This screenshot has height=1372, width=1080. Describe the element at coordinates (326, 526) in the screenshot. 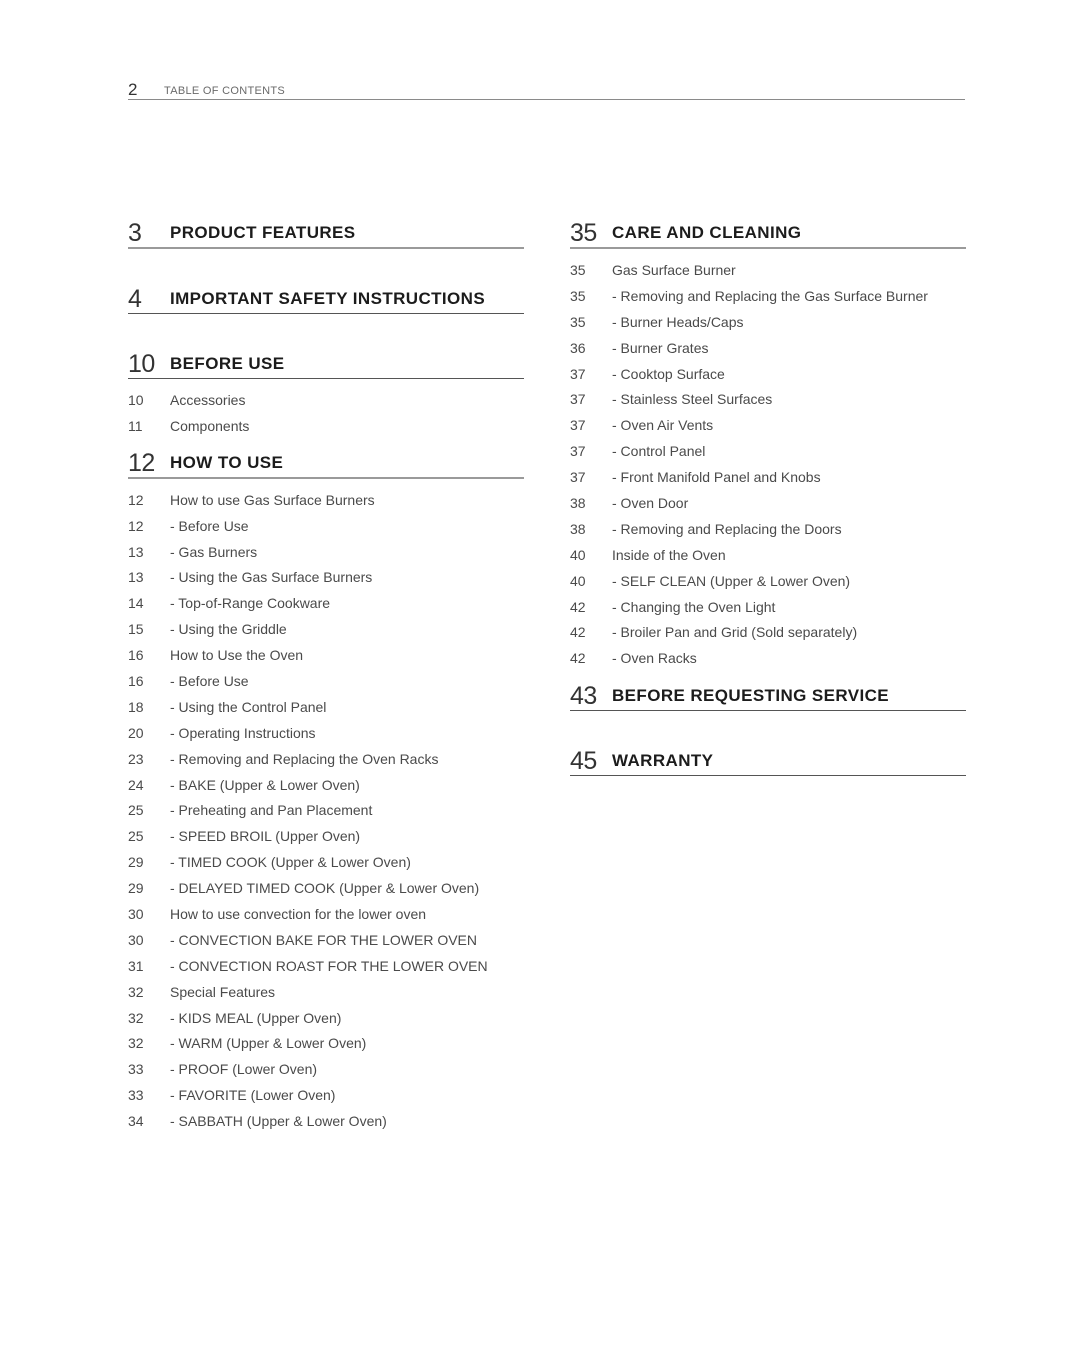

I see `toc-entry: 12 - Before Use` at that location.